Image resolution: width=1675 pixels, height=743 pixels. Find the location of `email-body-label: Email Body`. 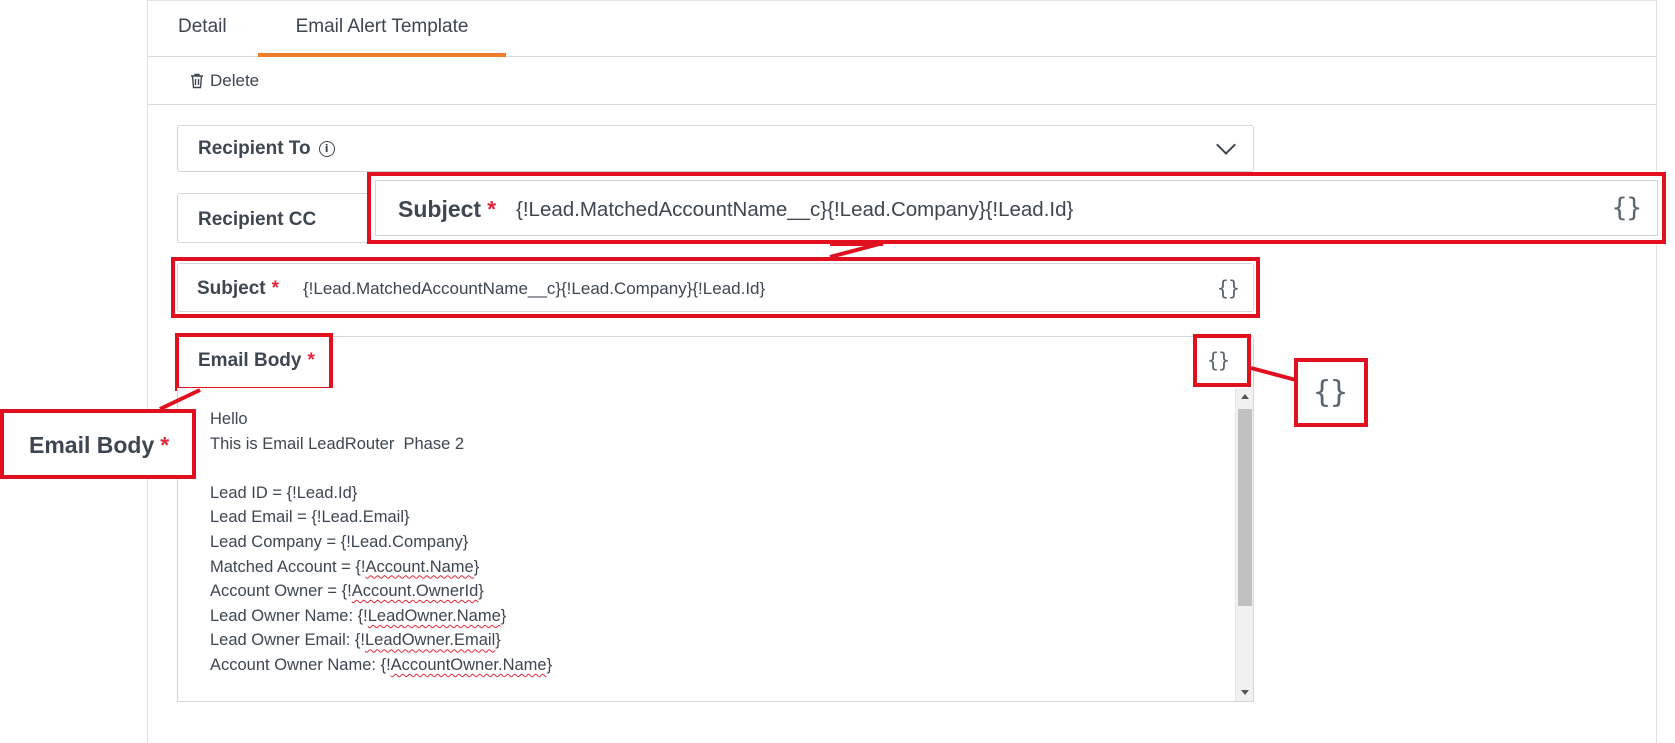

email-body-label: Email Body is located at coordinates (250, 360).